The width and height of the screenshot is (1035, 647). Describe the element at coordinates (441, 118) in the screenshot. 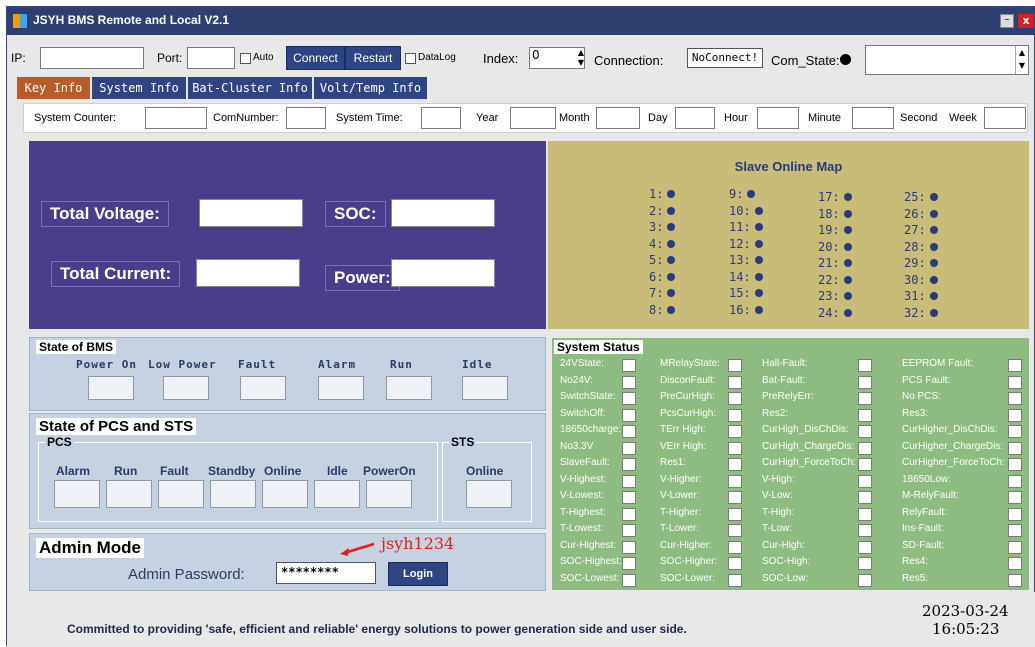

I see `system-time-field` at that location.